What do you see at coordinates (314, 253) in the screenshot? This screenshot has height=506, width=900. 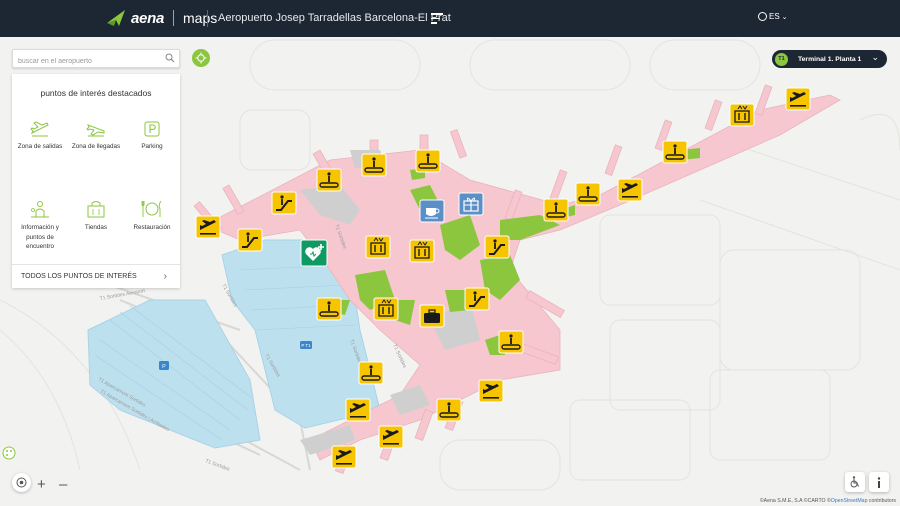 I see `first-aid-icon` at bounding box center [314, 253].